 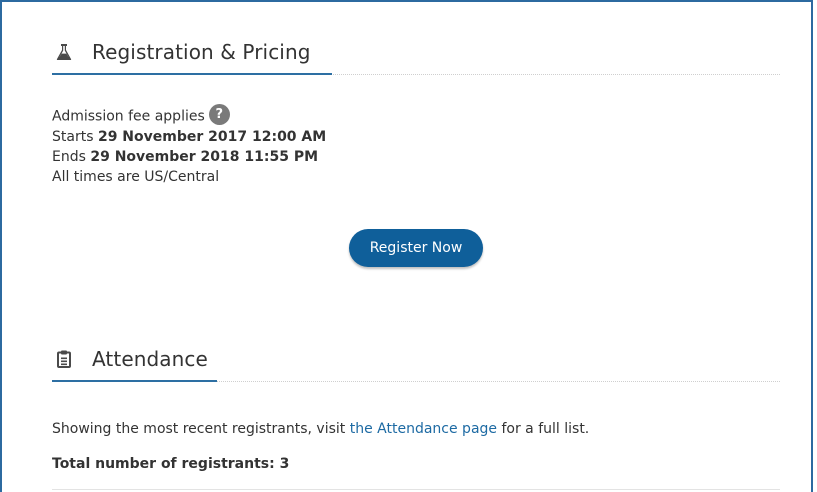 I want to click on admission-line: Admission fee applies?, so click(x=189, y=115).